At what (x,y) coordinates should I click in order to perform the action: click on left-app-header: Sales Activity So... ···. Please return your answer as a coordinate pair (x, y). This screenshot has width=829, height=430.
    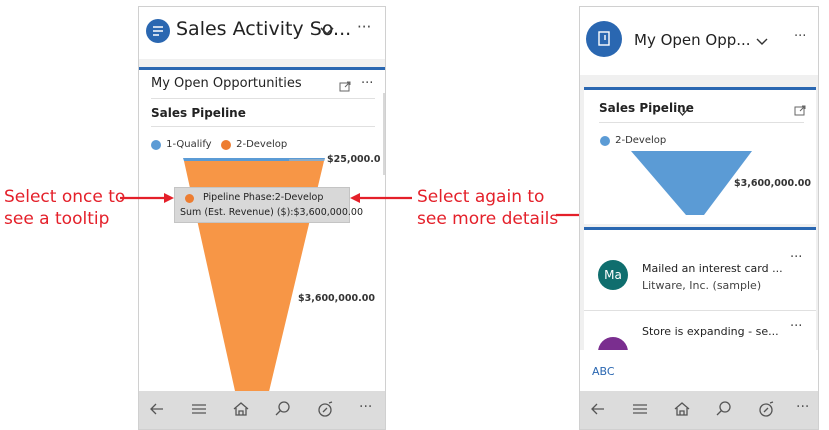
    Looking at the image, I should click on (262, 33).